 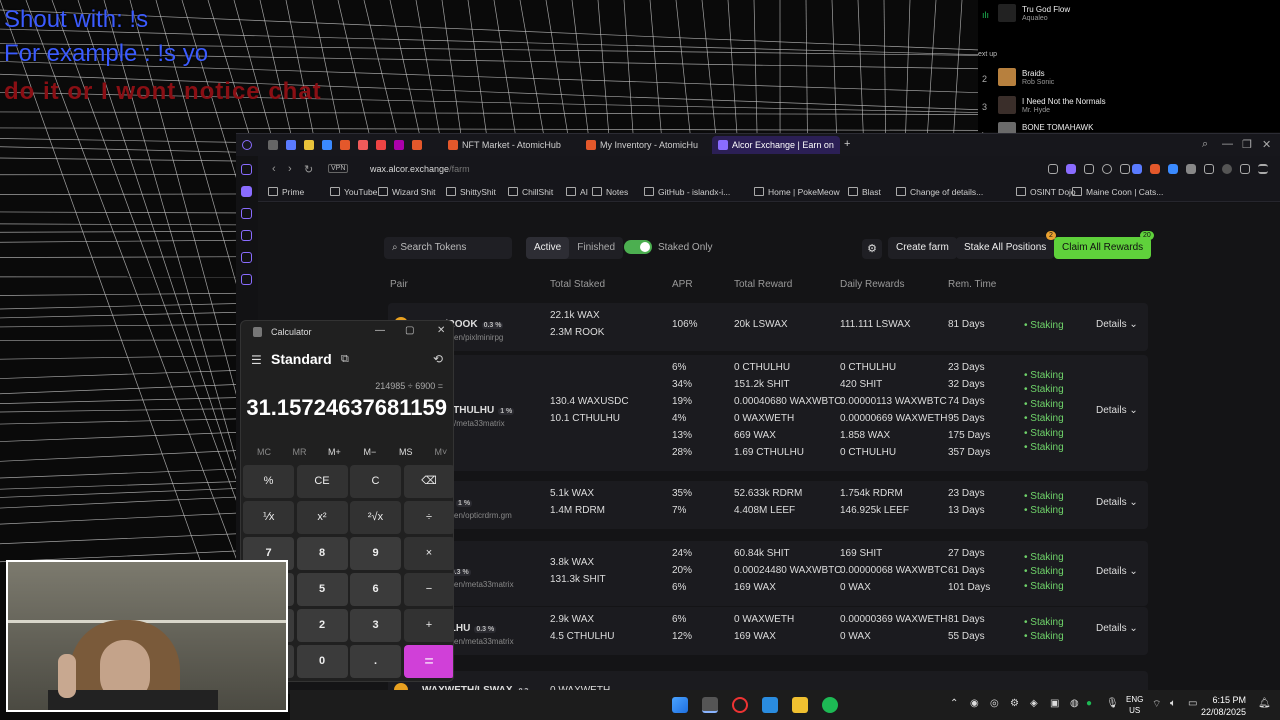 What do you see at coordinates (370, 452) in the screenshot?
I see `memory-button: M−` at bounding box center [370, 452].